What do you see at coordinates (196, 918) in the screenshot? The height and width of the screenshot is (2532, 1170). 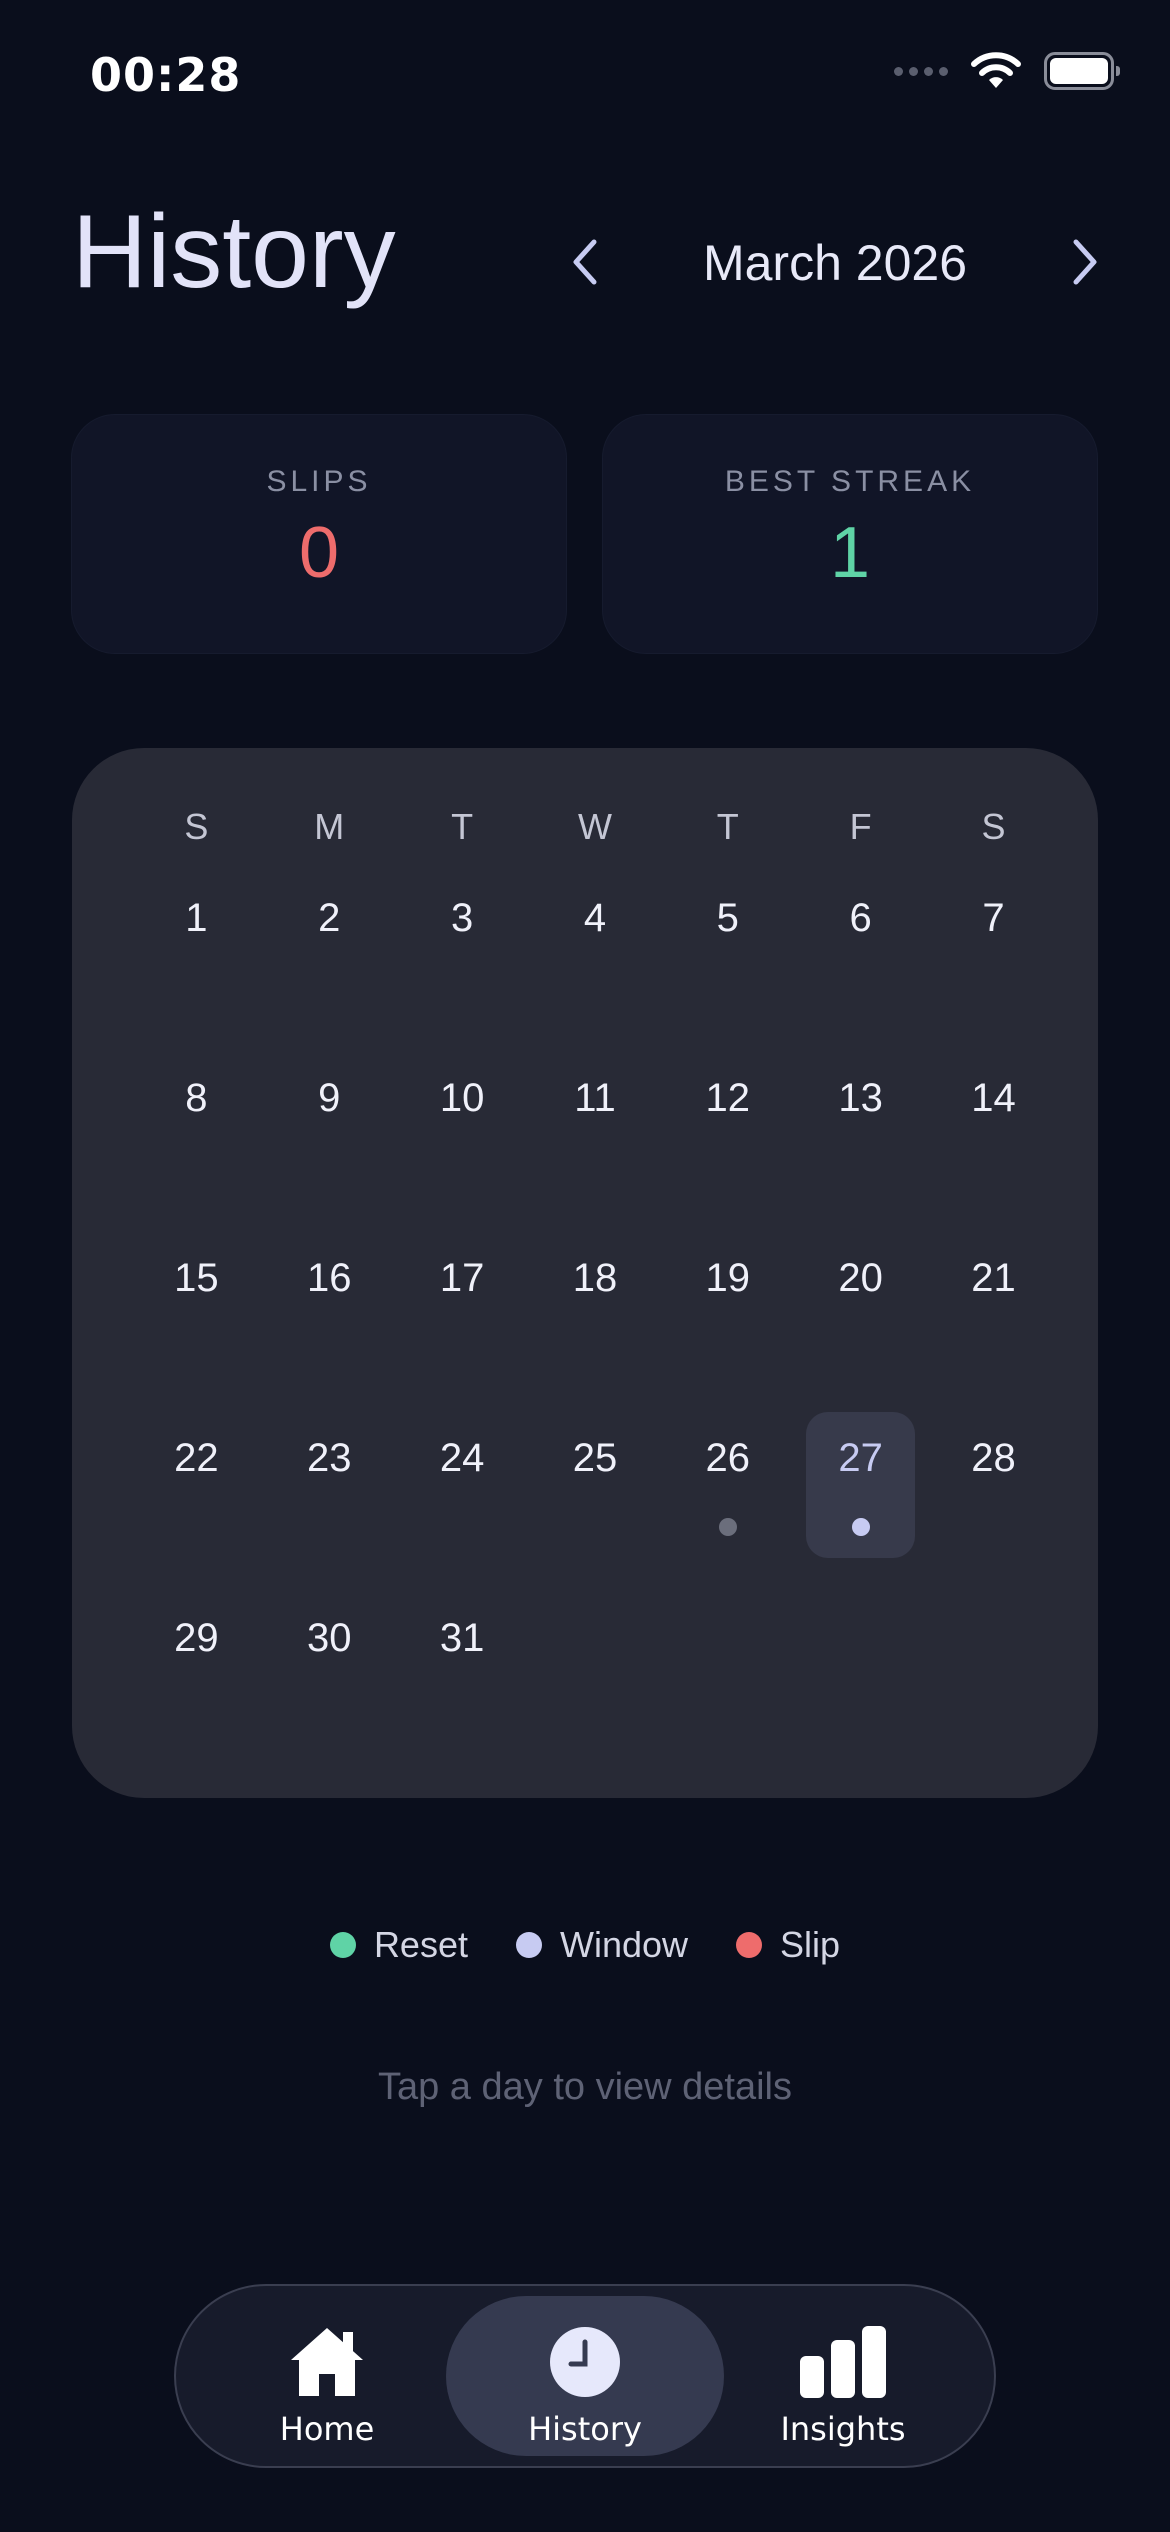 I see `day-number: 1` at bounding box center [196, 918].